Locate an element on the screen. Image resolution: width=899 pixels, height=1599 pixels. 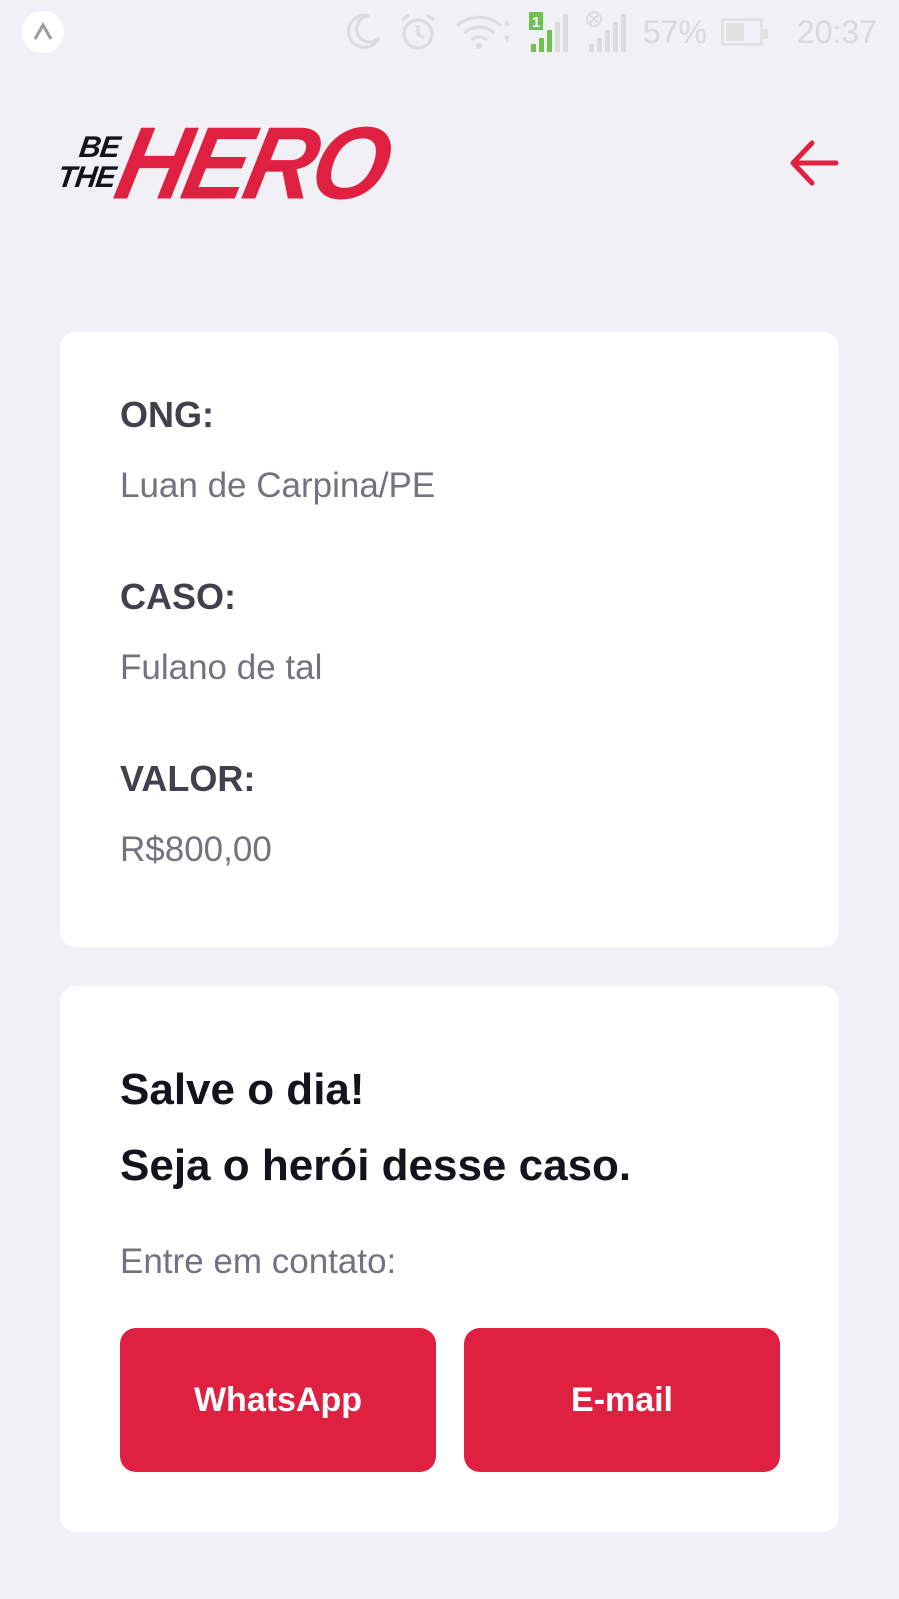
battery-percent: 57% is located at coordinates (674, 31).